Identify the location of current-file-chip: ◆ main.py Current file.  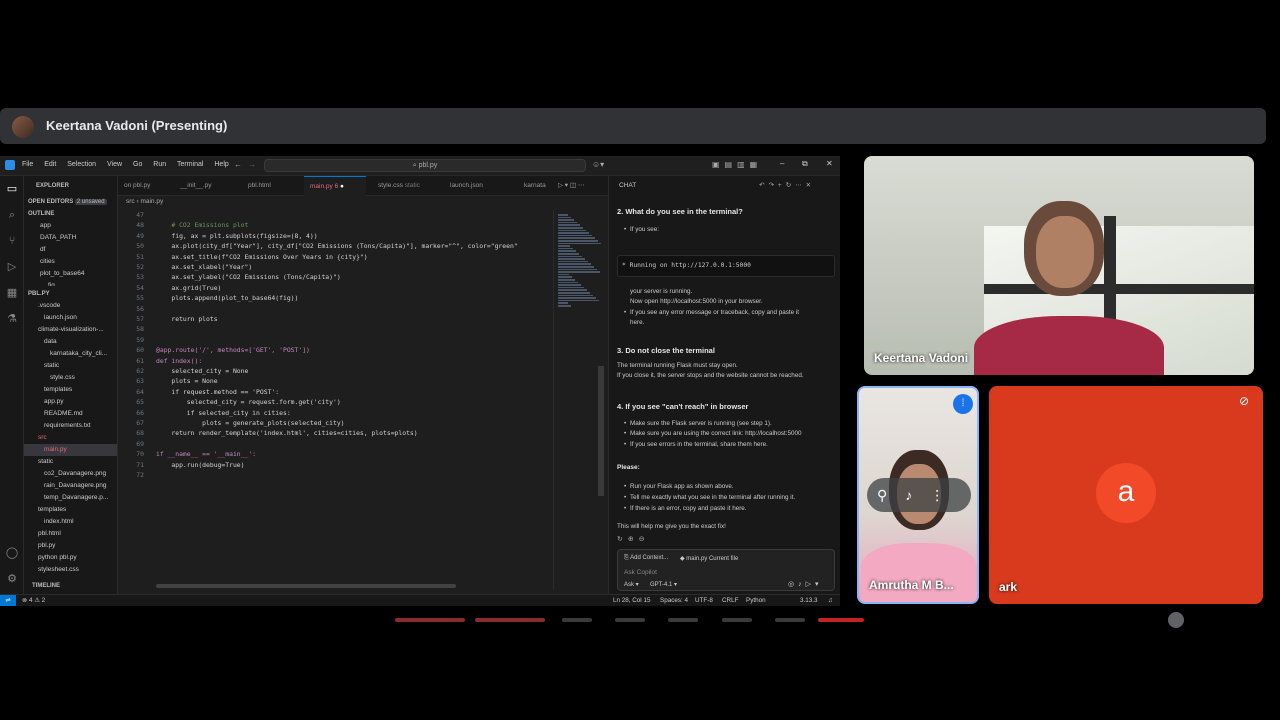
(709, 558).